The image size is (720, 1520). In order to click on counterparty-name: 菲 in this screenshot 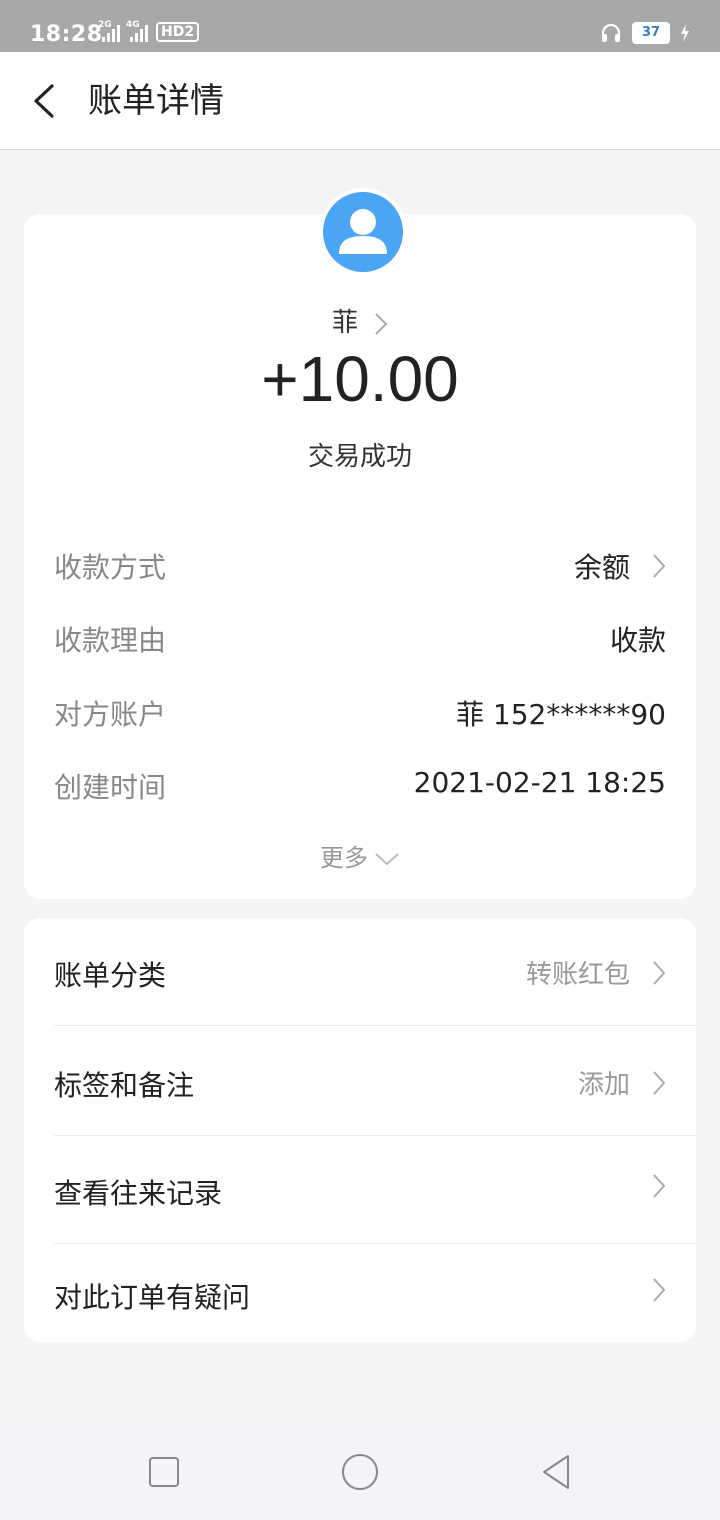, I will do `click(344, 323)`.